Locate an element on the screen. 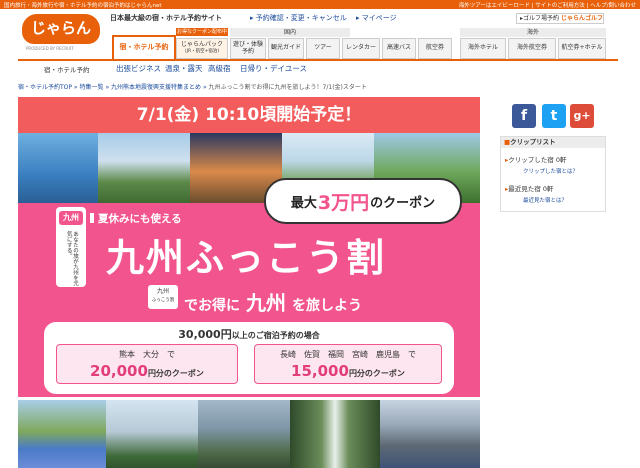  max-coupon-amount: 3万円 is located at coordinates (343, 202).